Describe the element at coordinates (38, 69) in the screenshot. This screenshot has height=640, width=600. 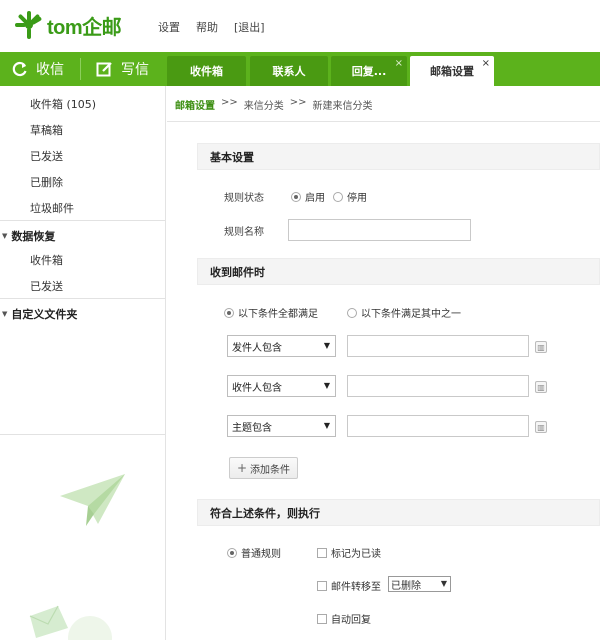
I see `receive-mail-button: 收信` at that location.